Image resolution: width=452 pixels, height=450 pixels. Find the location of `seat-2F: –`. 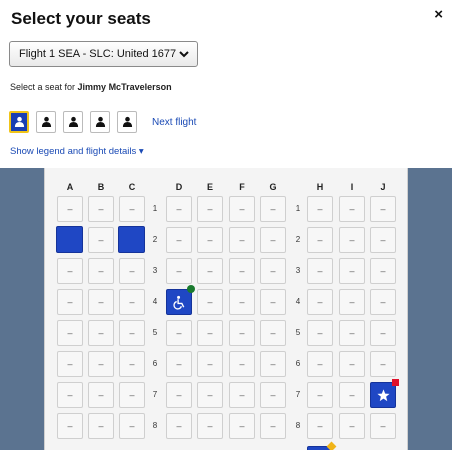

seat-2F: – is located at coordinates (242, 240).